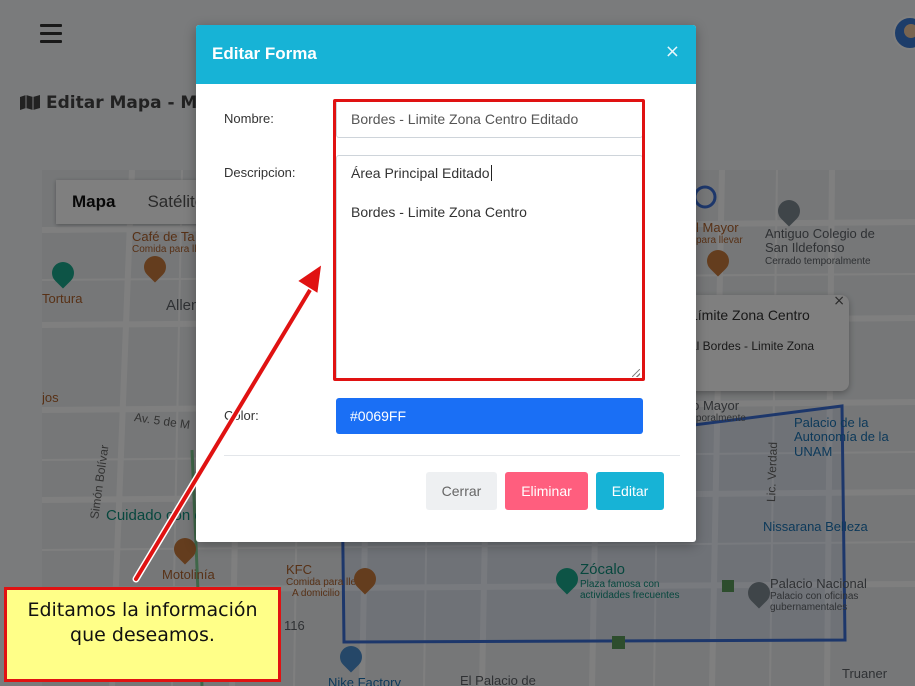 The width and height of the screenshot is (915, 686). Describe the element at coordinates (546, 491) in the screenshot. I see `eliminar-button: Eliminar` at that location.